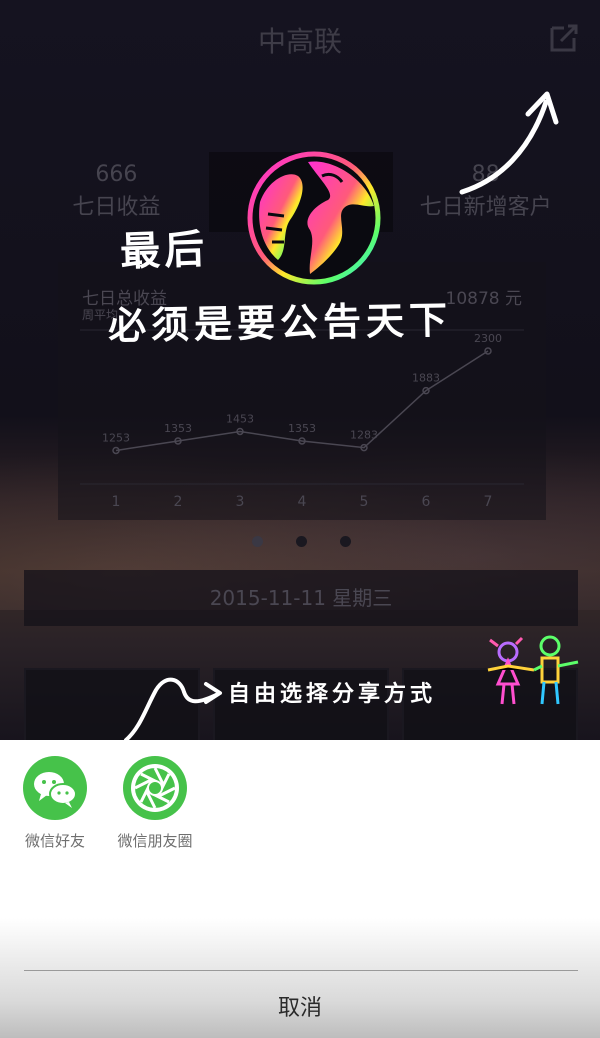 Image resolution: width=600 pixels, height=1038 pixels. What do you see at coordinates (301, 970) in the screenshot?
I see `divider` at bounding box center [301, 970].